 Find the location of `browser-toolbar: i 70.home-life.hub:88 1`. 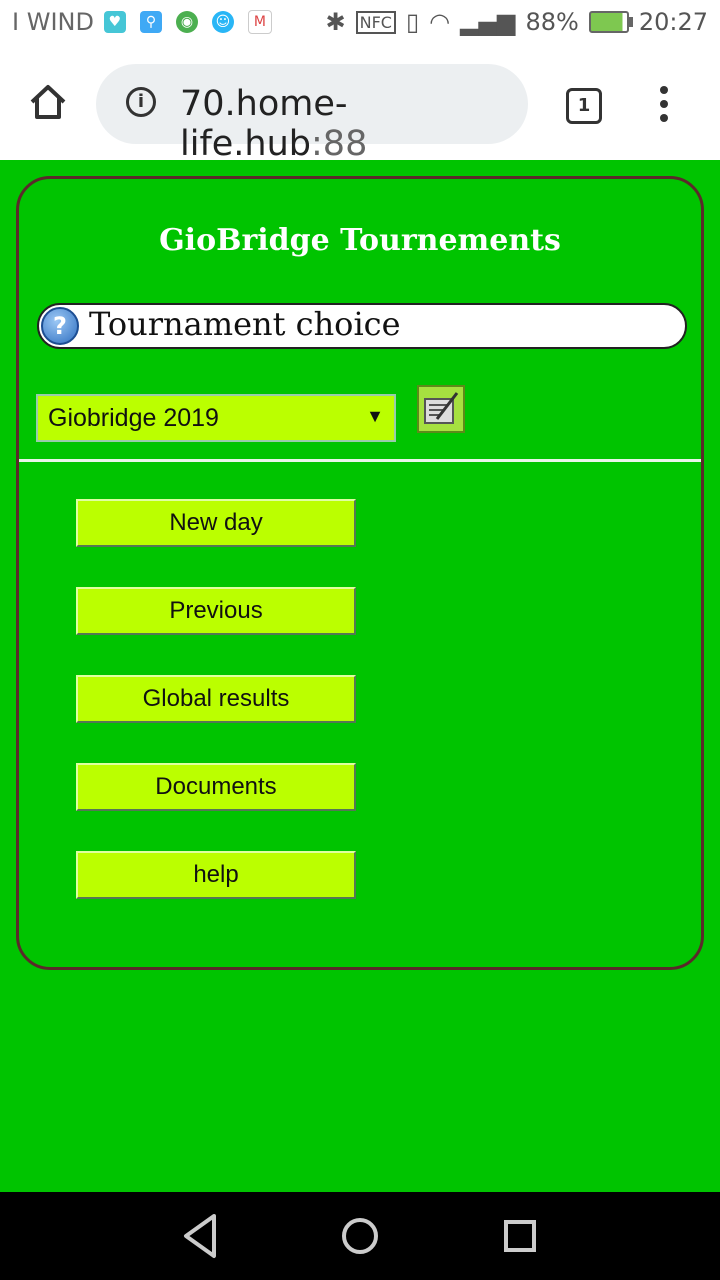

browser-toolbar: i 70.home-life.hub:88 1 is located at coordinates (360, 106).